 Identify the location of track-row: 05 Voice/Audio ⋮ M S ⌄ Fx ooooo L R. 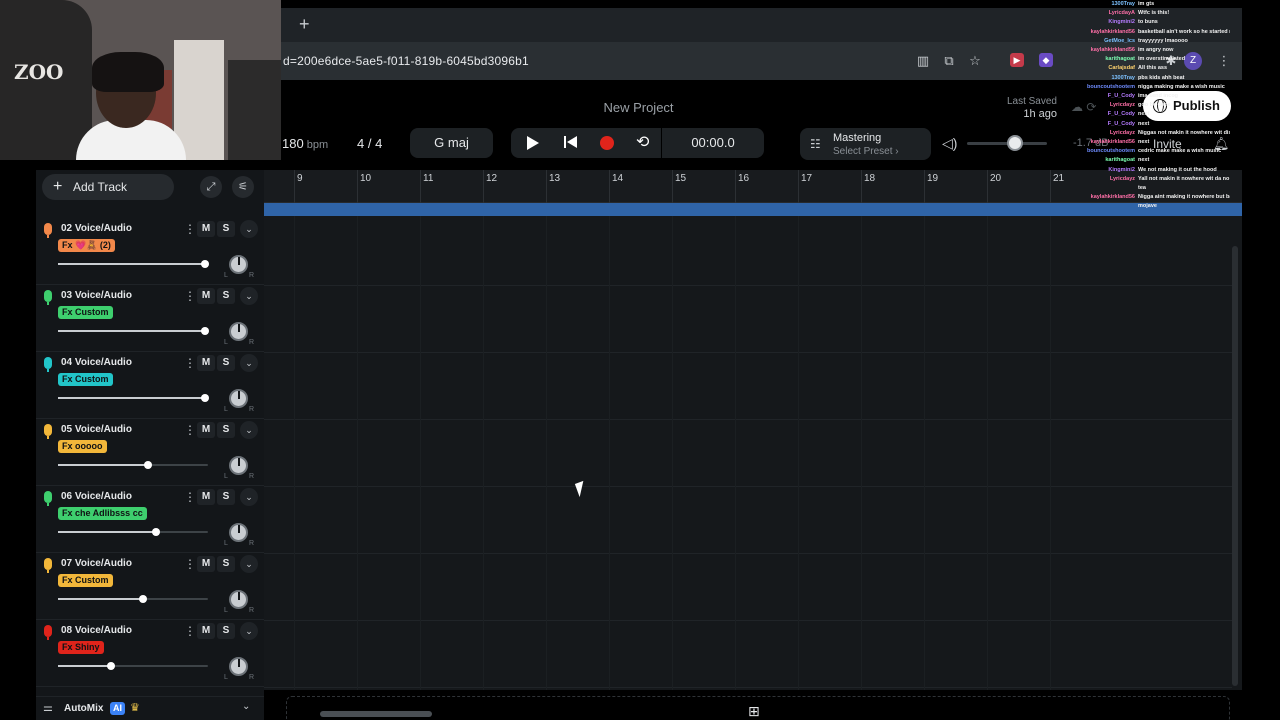
(150, 452).